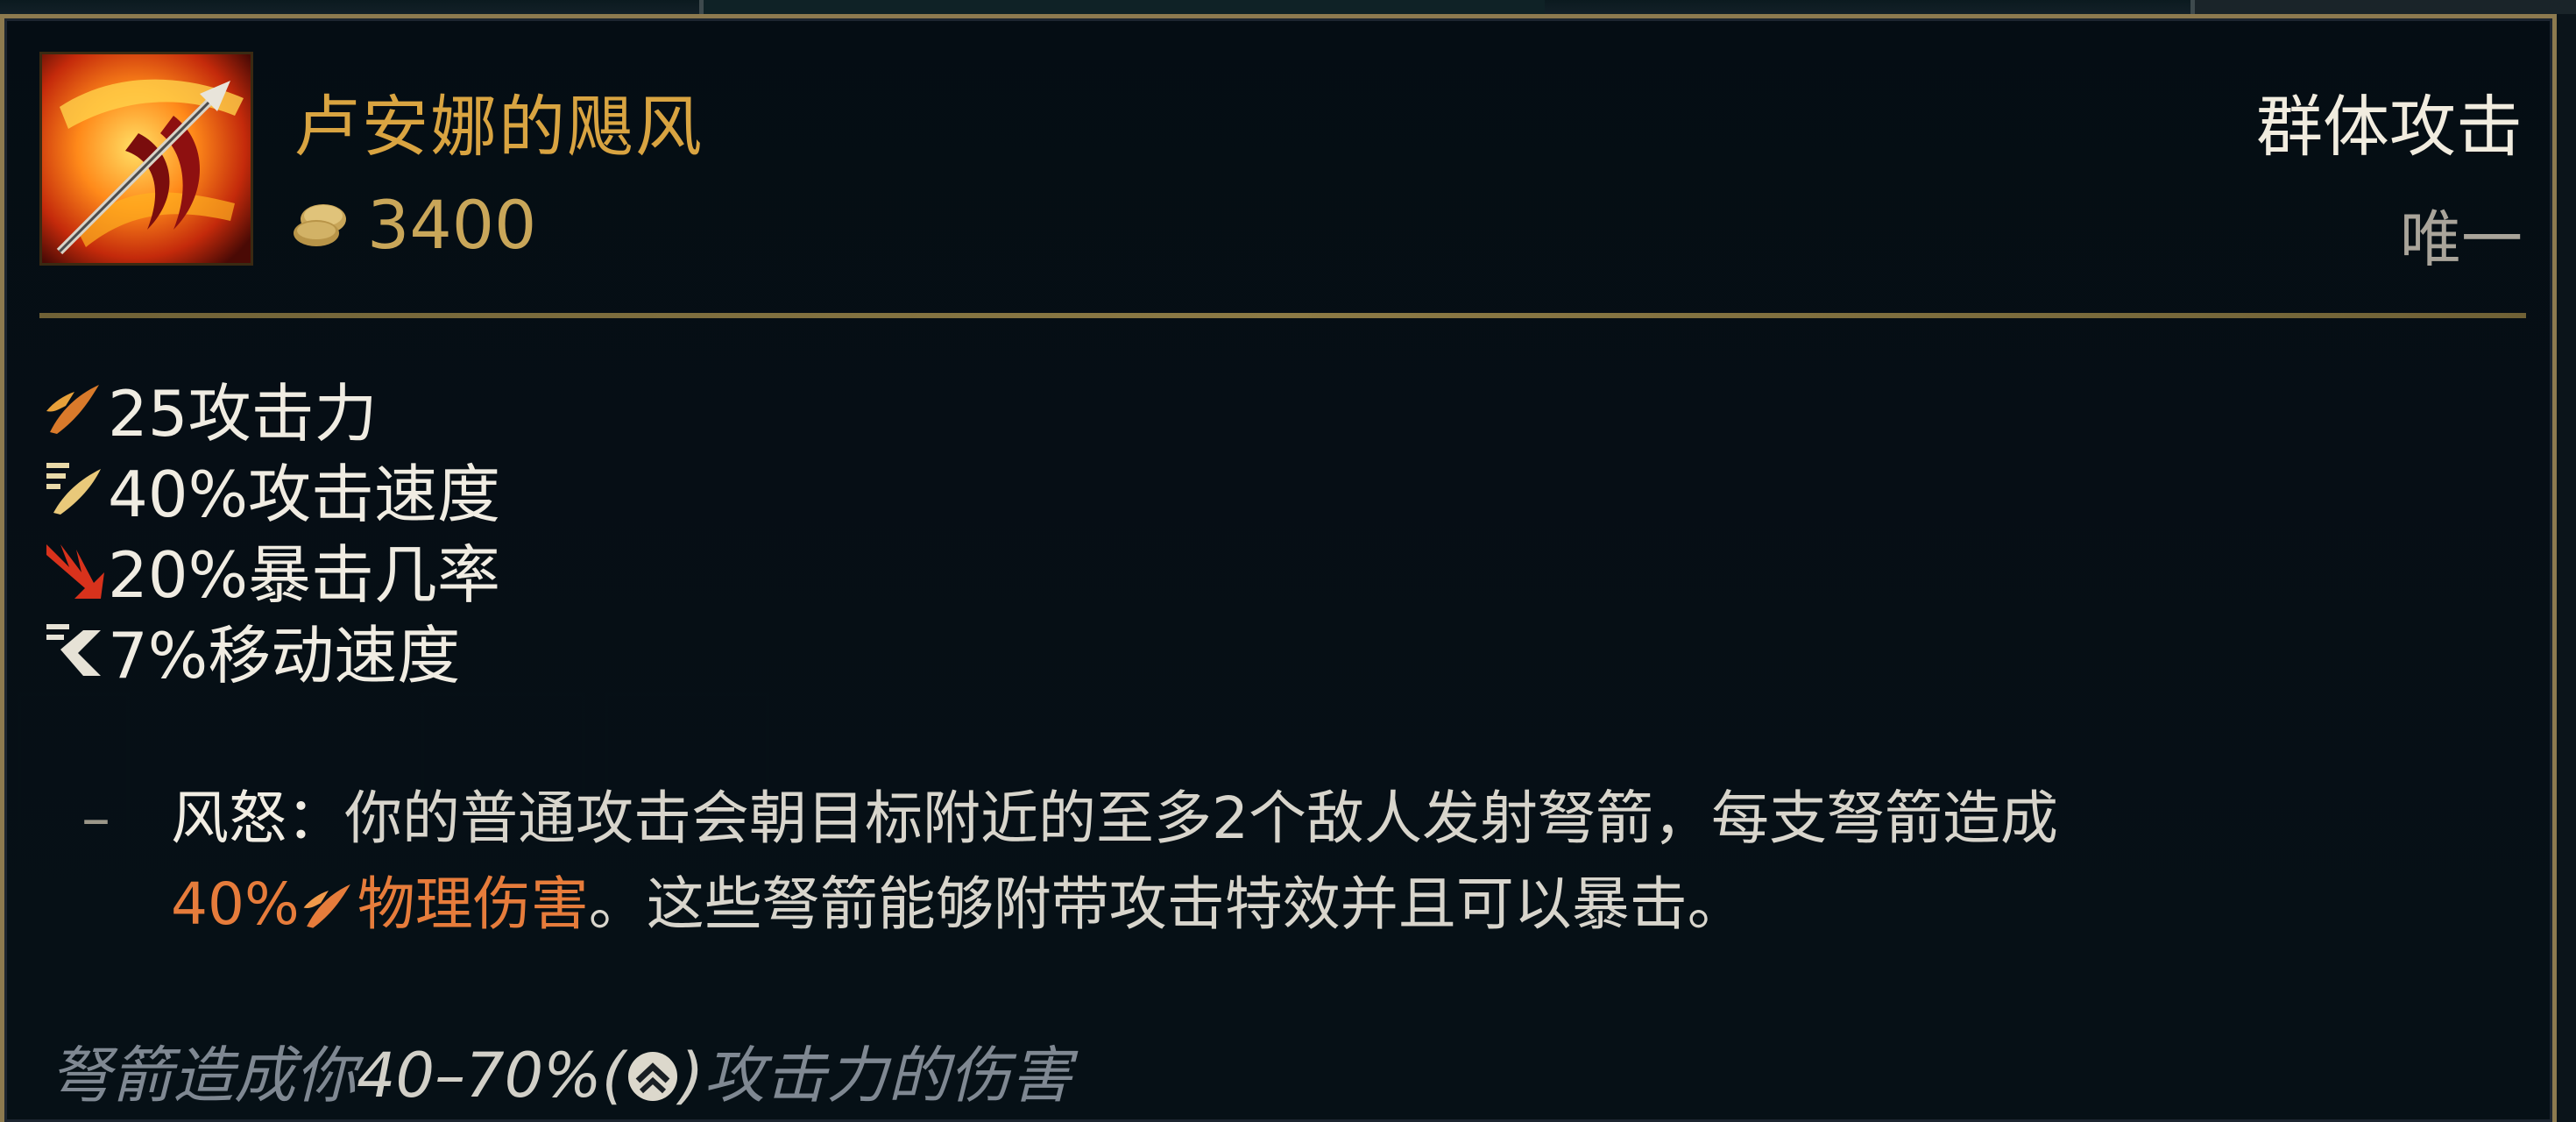  I want to click on top-strip, so click(1288, 7).